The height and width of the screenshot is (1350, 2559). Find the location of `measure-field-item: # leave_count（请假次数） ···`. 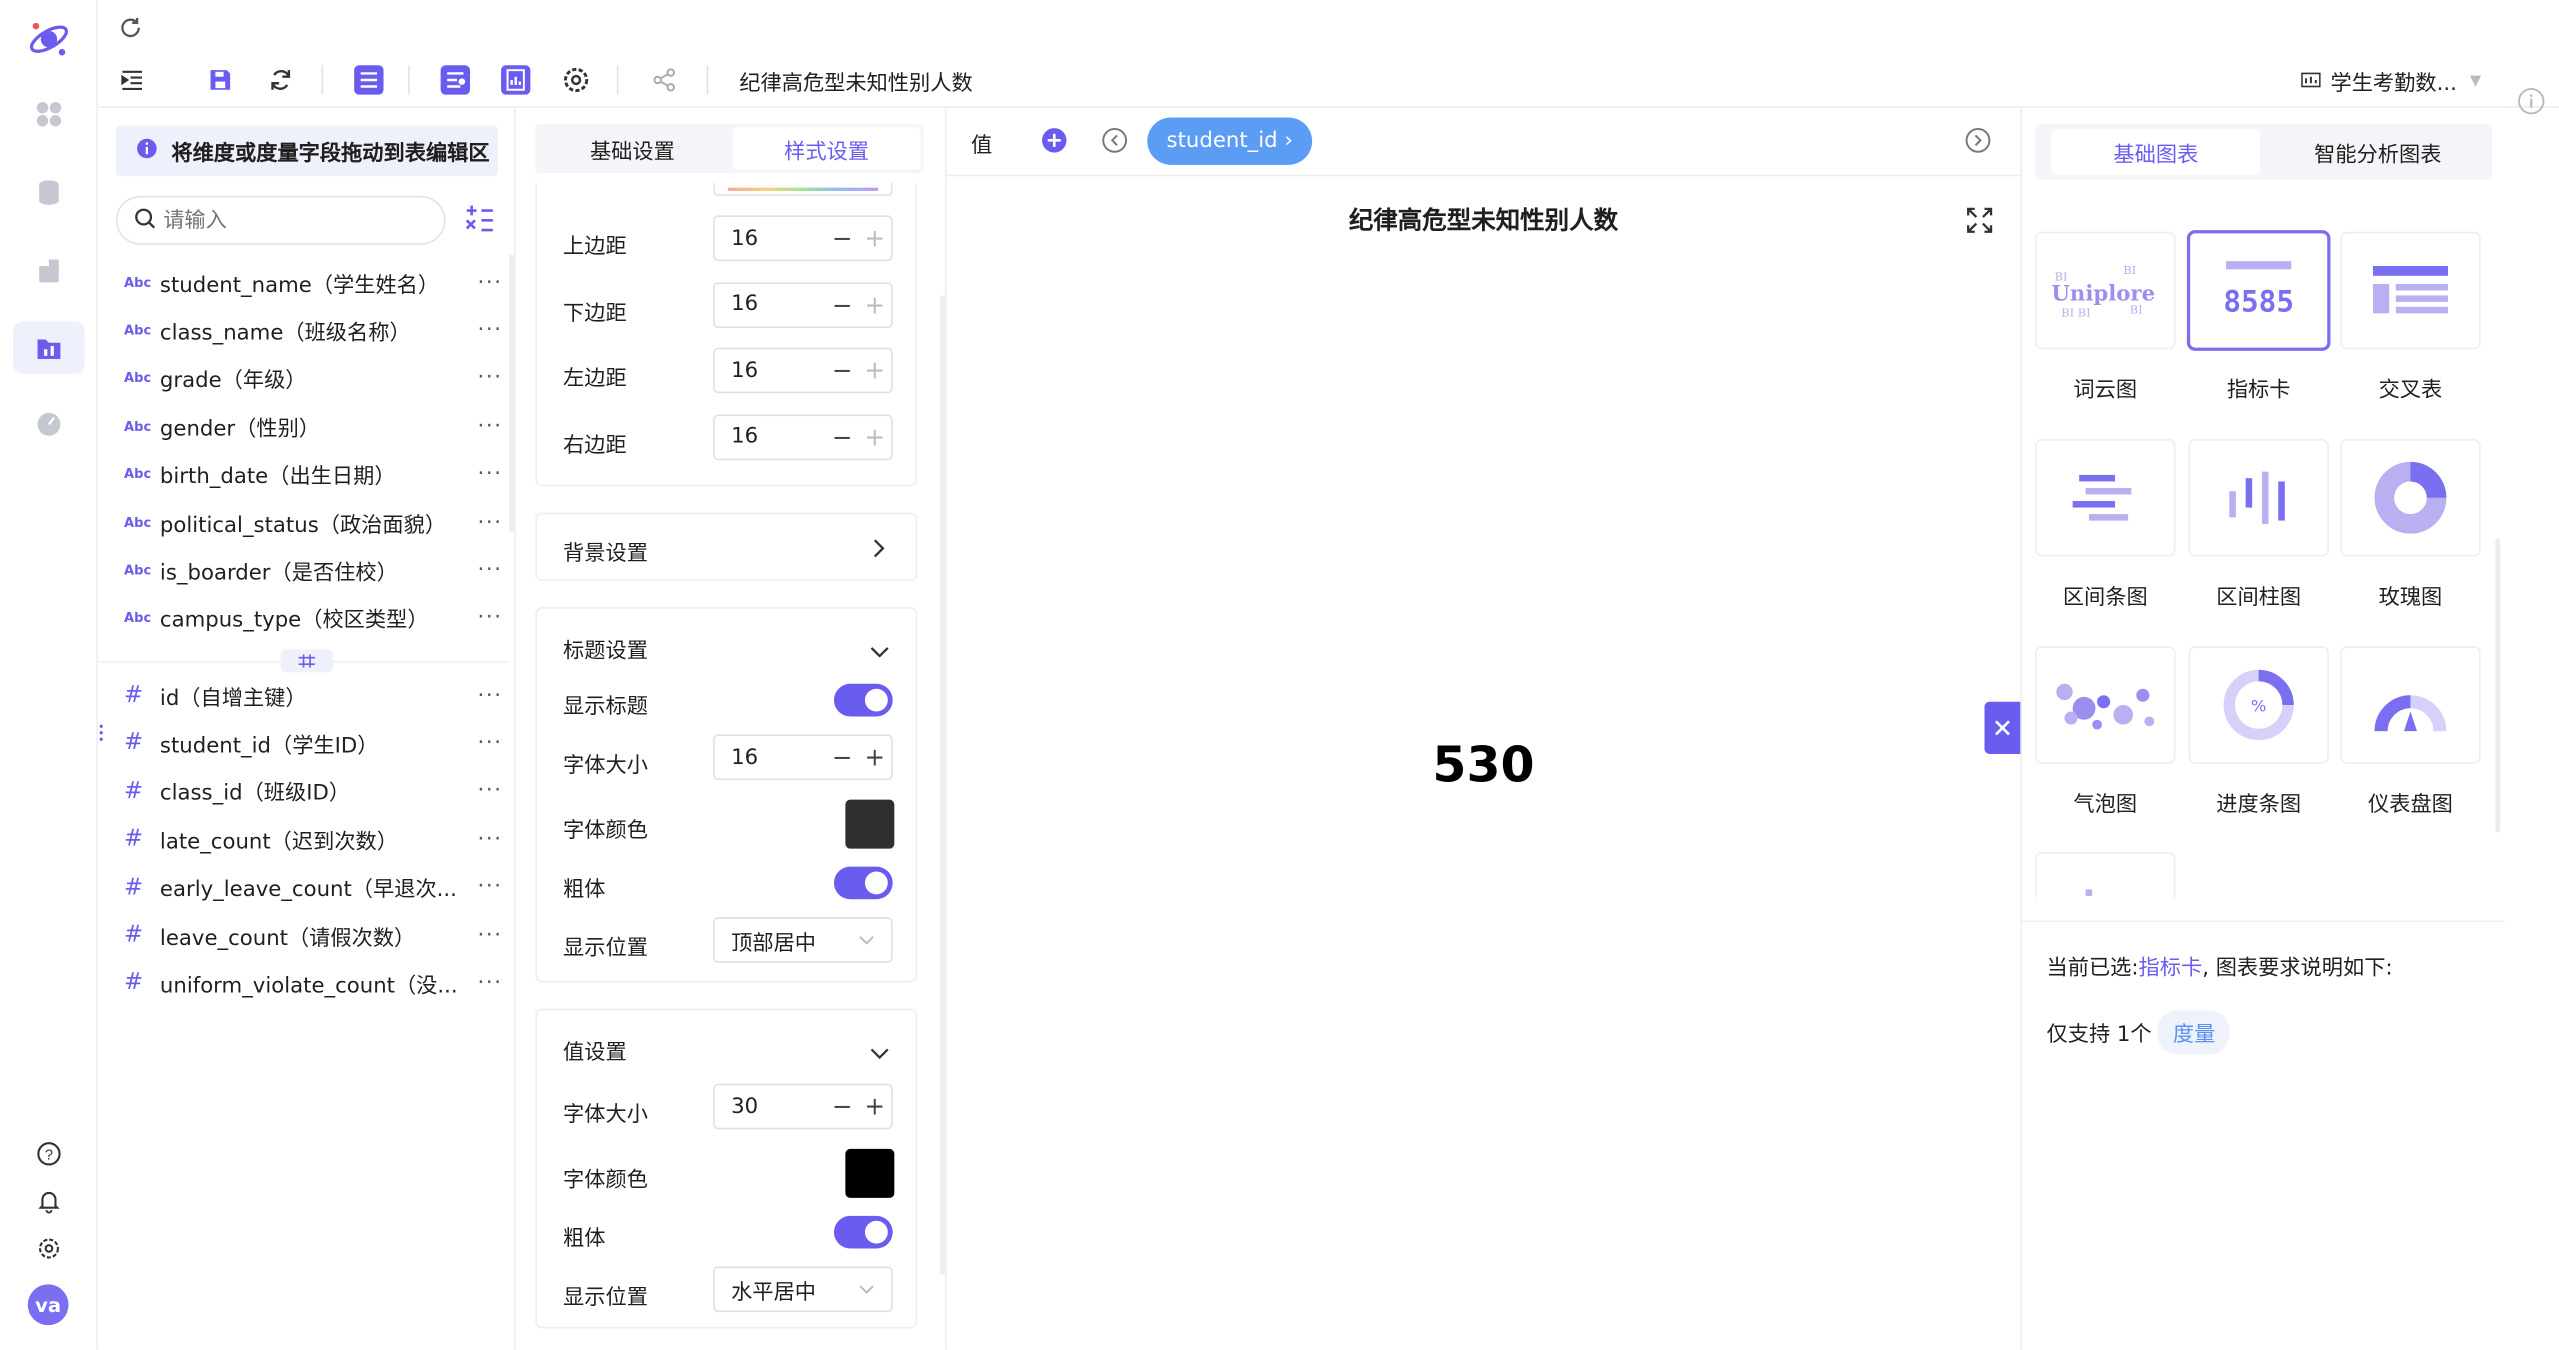

measure-field-item: # leave_count（请假次数） ··· is located at coordinates (313, 935).